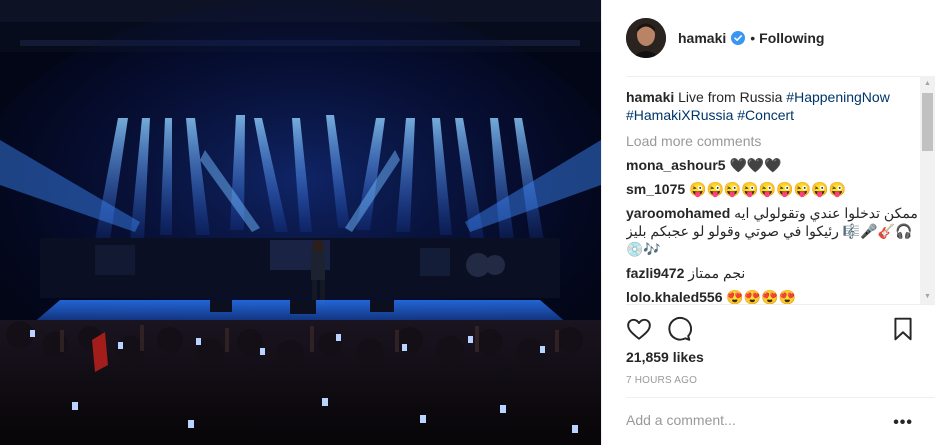 This screenshot has width=935, height=445. Describe the element at coordinates (780, 397) in the screenshot. I see `comment-input-divider` at that location.